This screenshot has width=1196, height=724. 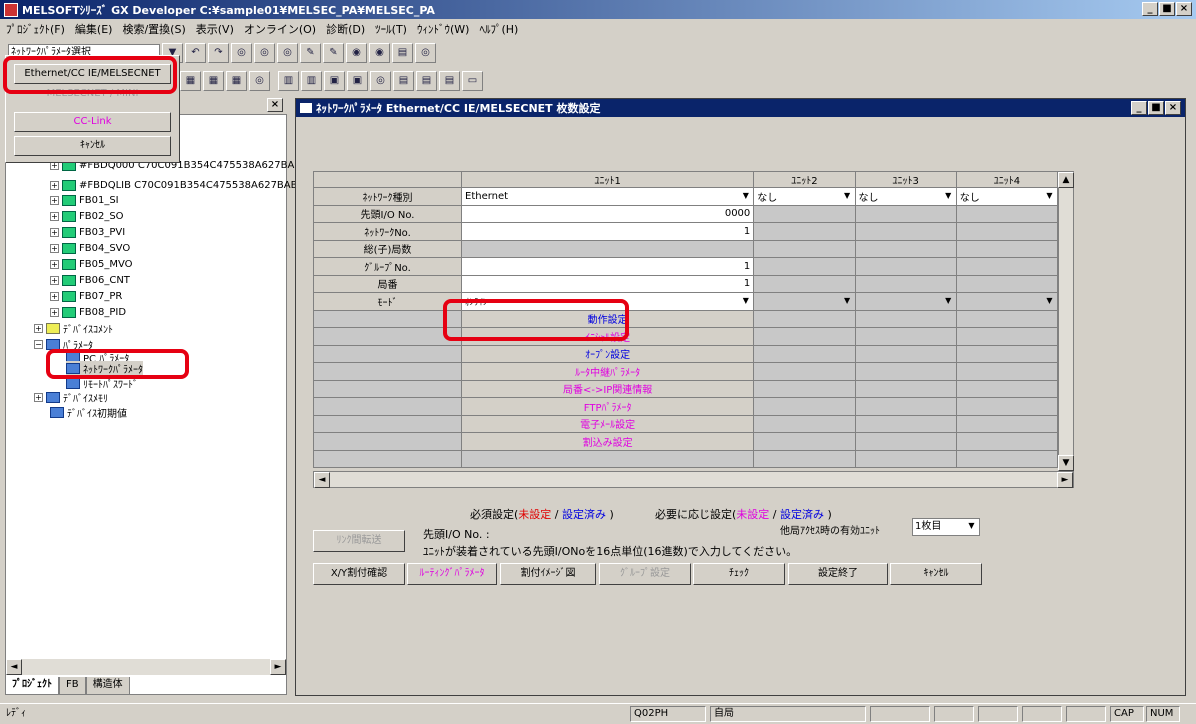 I want to click on monitor-b-icon: ◉, so click(x=379, y=53).